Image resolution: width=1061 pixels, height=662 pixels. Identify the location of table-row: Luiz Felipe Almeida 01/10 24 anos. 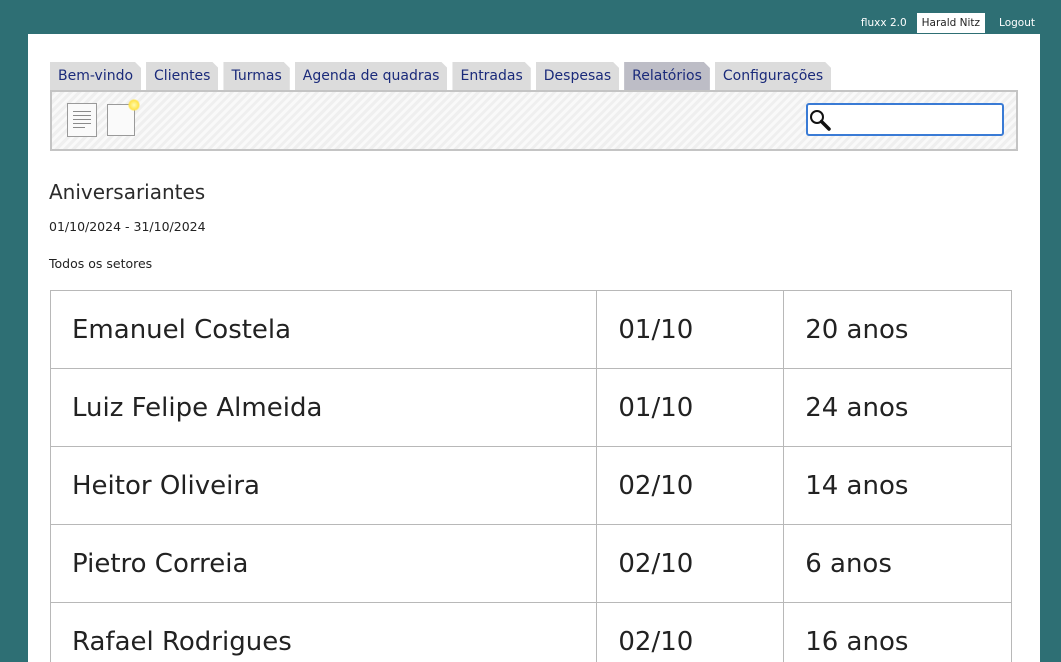
(530, 407).